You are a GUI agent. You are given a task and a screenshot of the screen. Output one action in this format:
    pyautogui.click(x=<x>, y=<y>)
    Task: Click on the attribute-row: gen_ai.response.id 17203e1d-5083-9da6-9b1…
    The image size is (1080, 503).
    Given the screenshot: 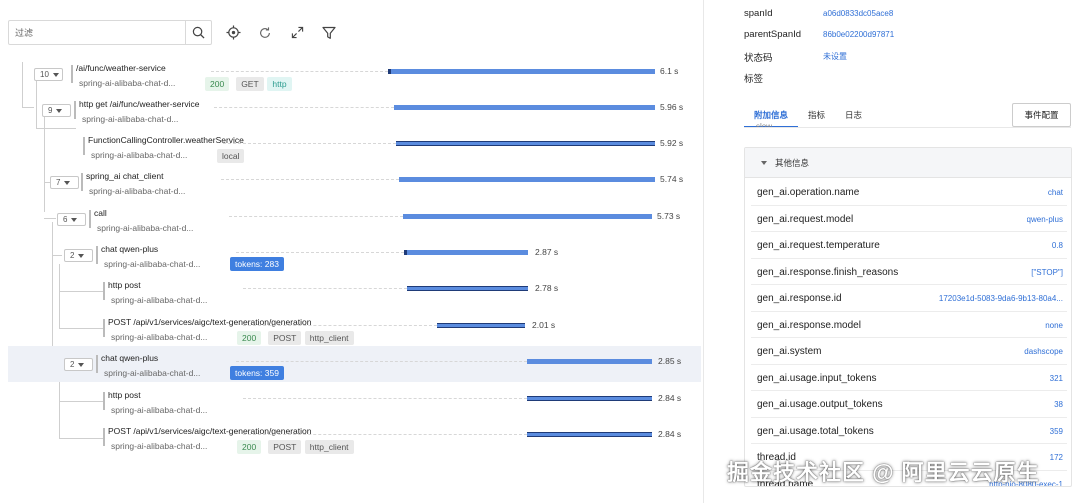 What is the action you would take?
    pyautogui.click(x=909, y=298)
    